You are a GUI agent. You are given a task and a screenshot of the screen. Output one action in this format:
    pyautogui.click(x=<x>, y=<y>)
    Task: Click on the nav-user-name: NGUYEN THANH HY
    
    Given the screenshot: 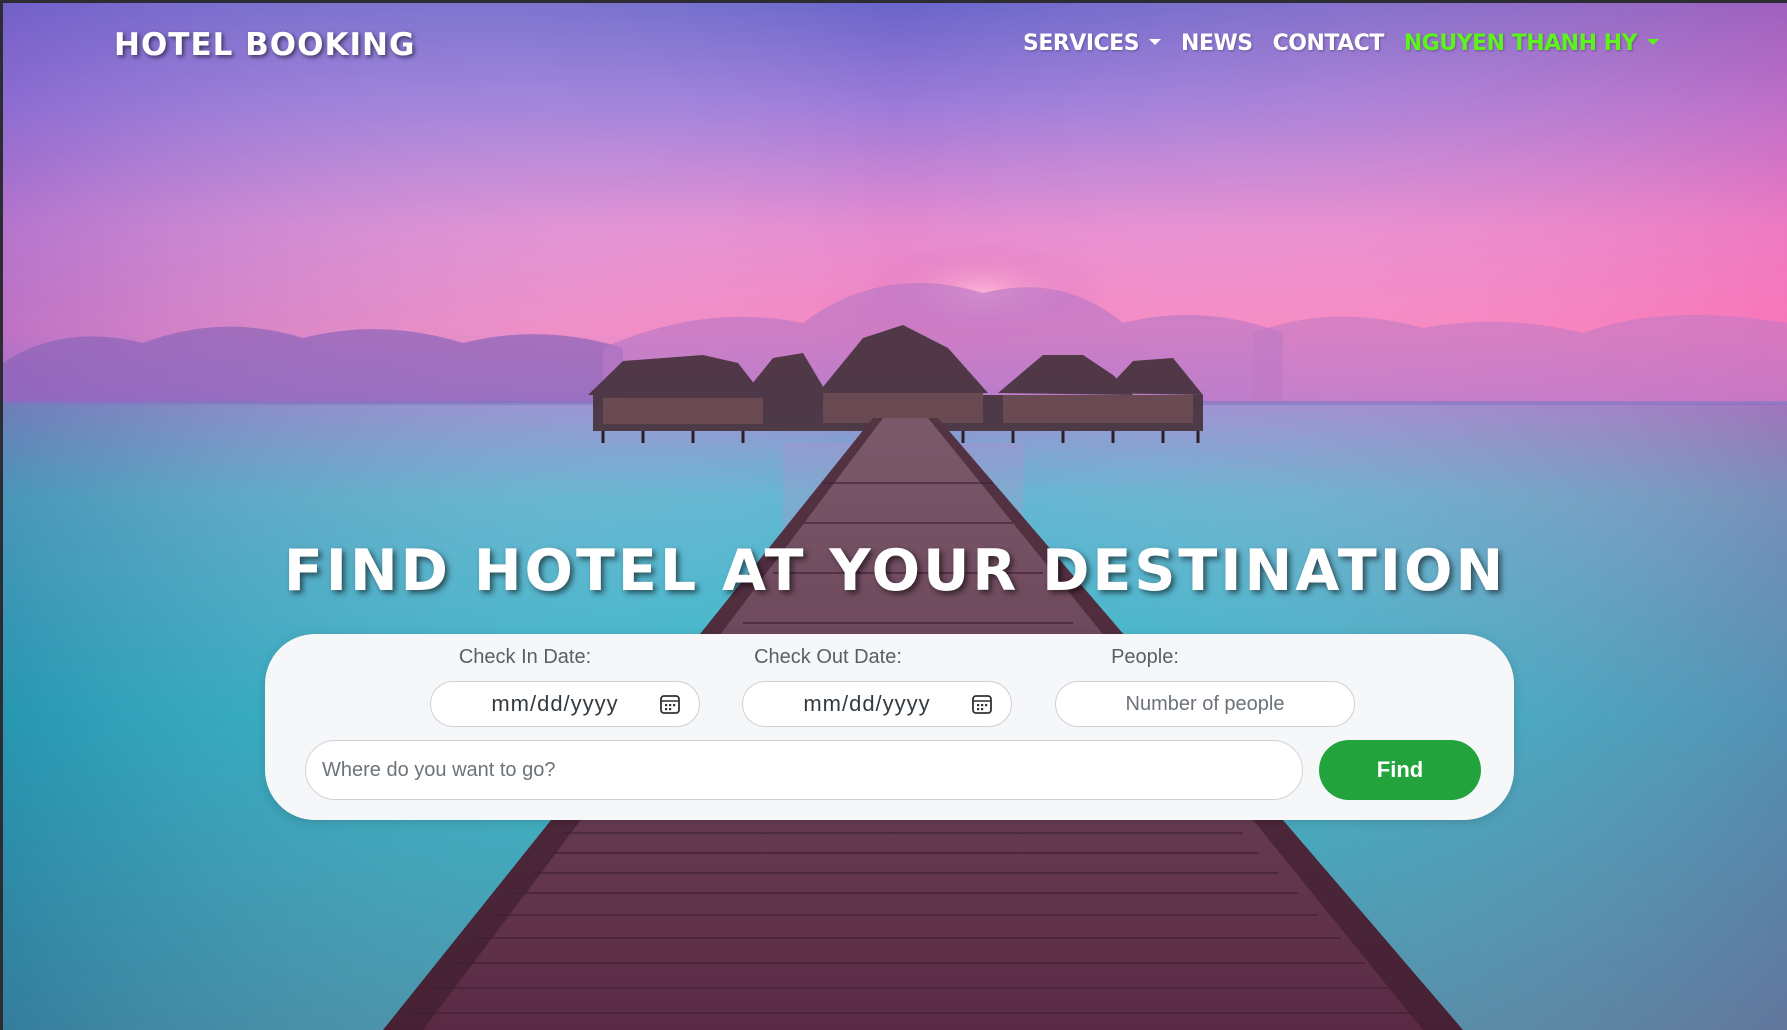 What is the action you would take?
    pyautogui.click(x=1520, y=43)
    